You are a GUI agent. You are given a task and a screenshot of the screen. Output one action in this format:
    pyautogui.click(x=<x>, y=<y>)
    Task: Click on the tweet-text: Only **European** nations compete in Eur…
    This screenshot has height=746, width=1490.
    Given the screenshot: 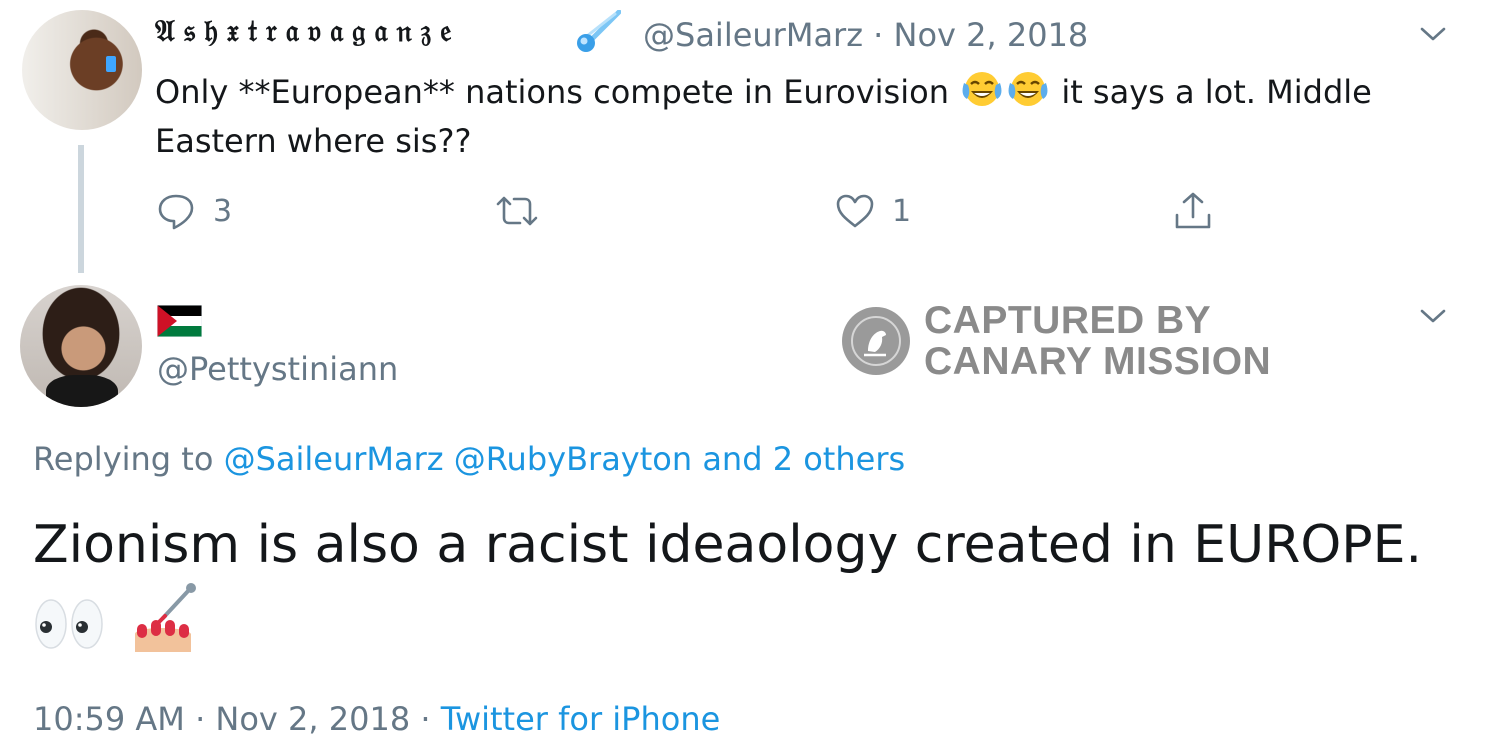 What is the action you would take?
    pyautogui.click(x=800, y=117)
    